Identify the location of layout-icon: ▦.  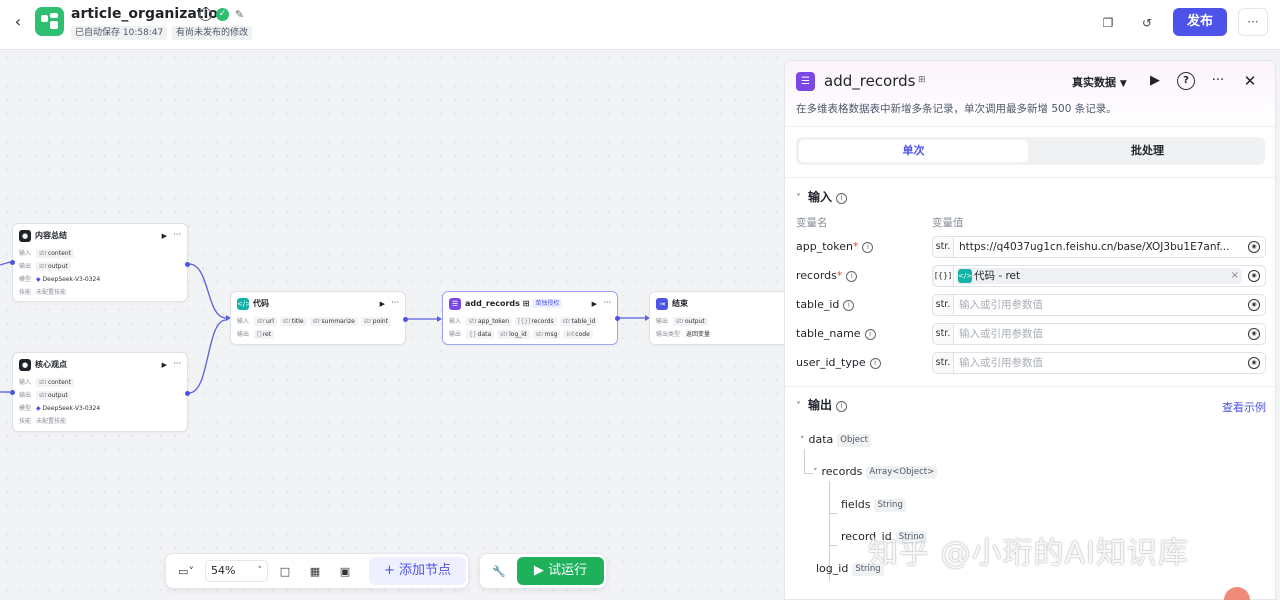
(315, 572).